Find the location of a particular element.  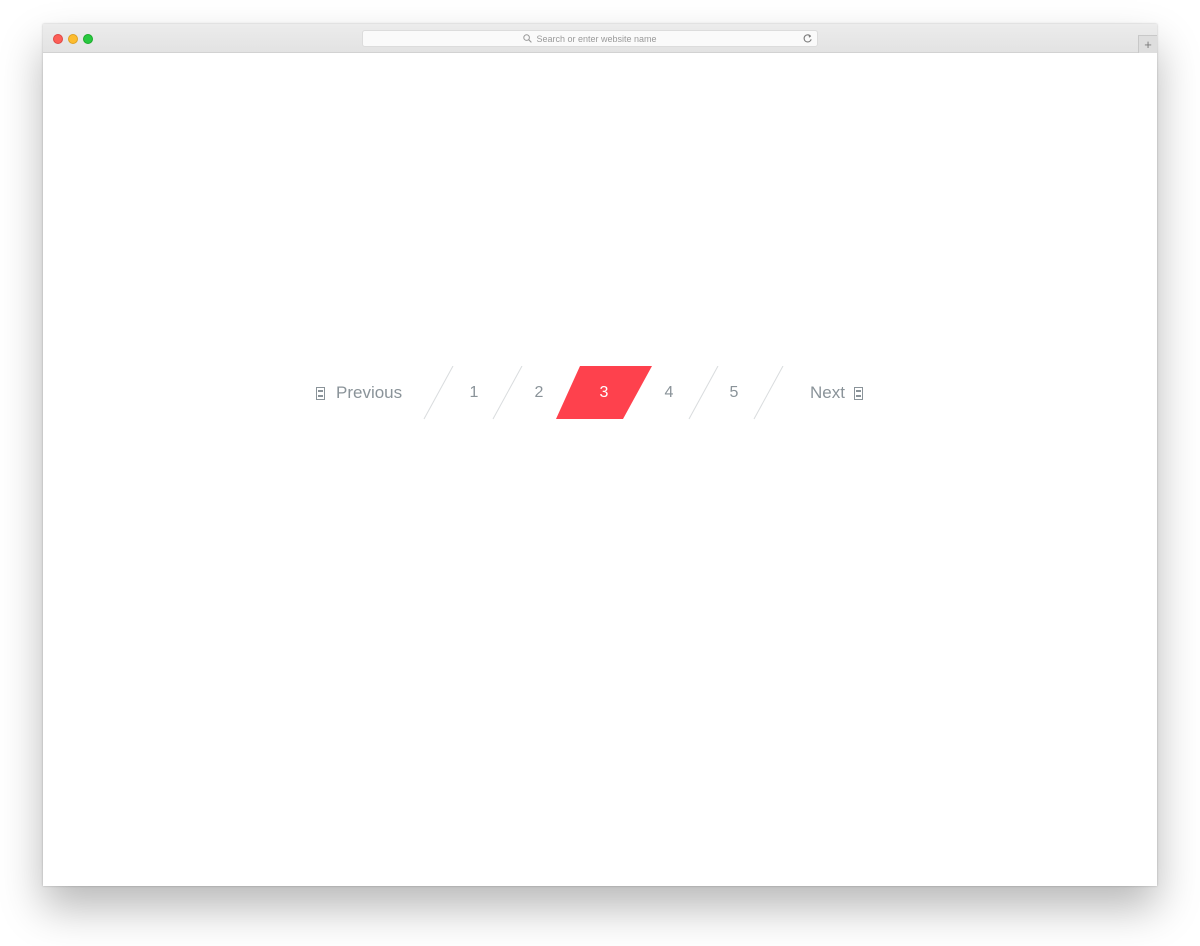

next-icon is located at coordinates (858, 393).